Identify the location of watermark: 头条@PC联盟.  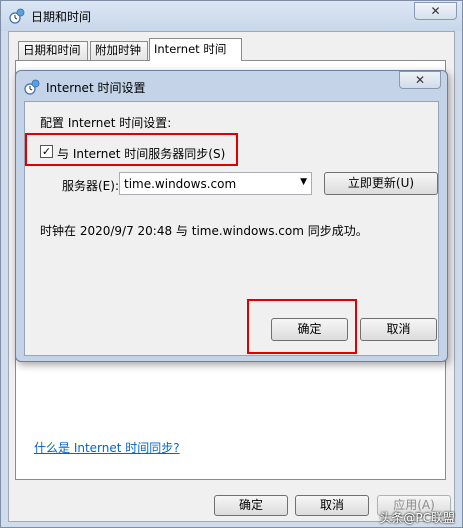
(417, 518).